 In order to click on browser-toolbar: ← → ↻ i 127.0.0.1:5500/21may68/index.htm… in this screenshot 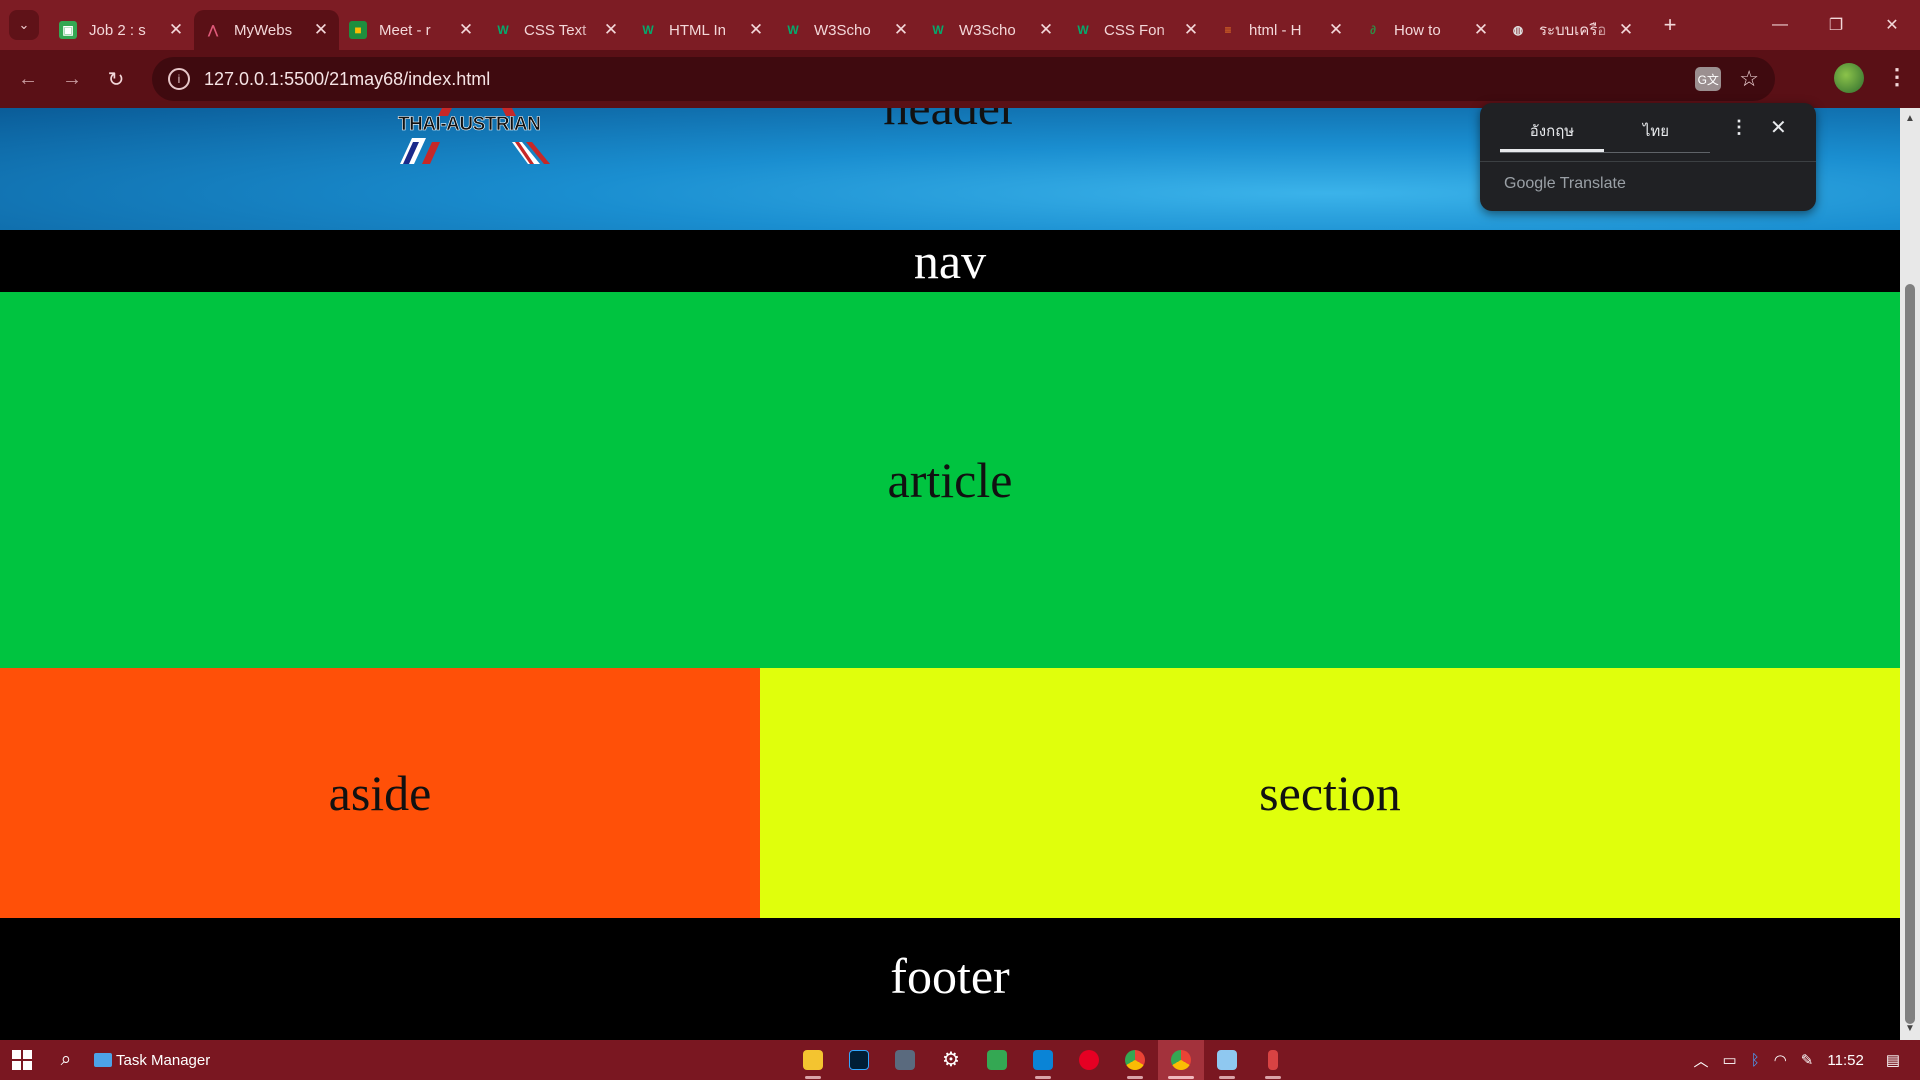, I will do `click(960, 79)`.